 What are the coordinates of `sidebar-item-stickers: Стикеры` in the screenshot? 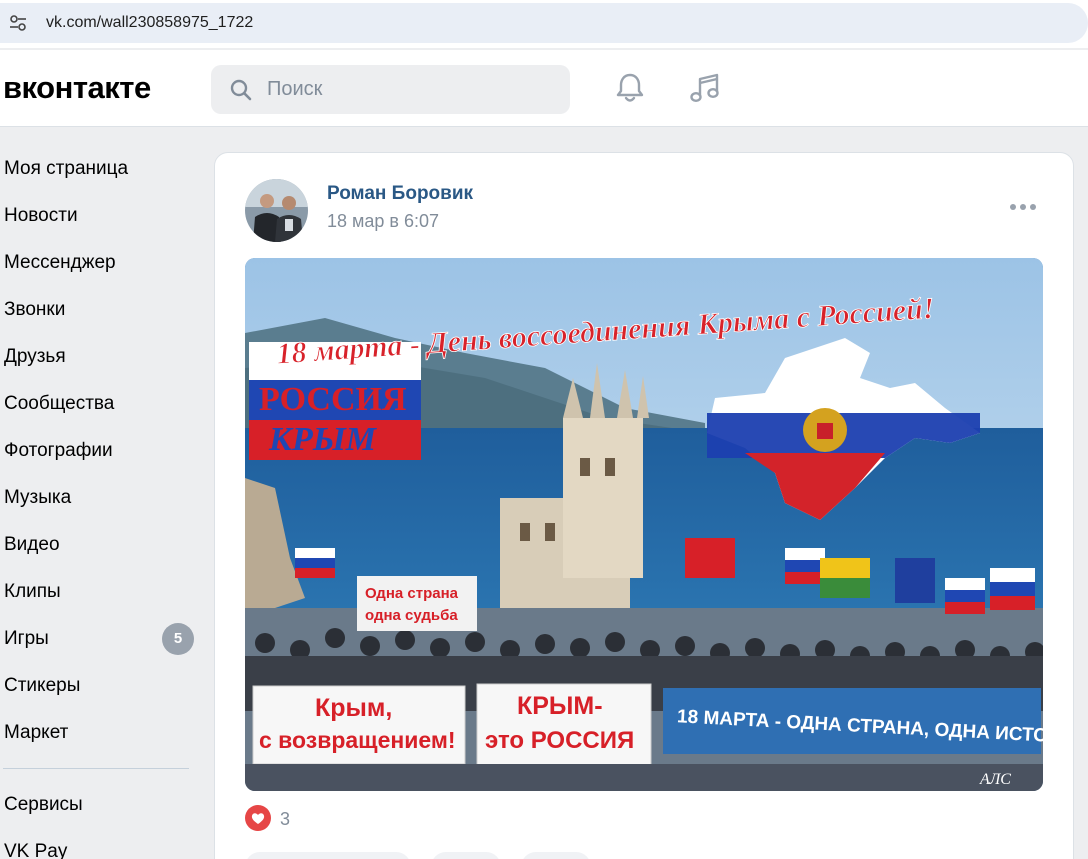 It's located at (100, 685).